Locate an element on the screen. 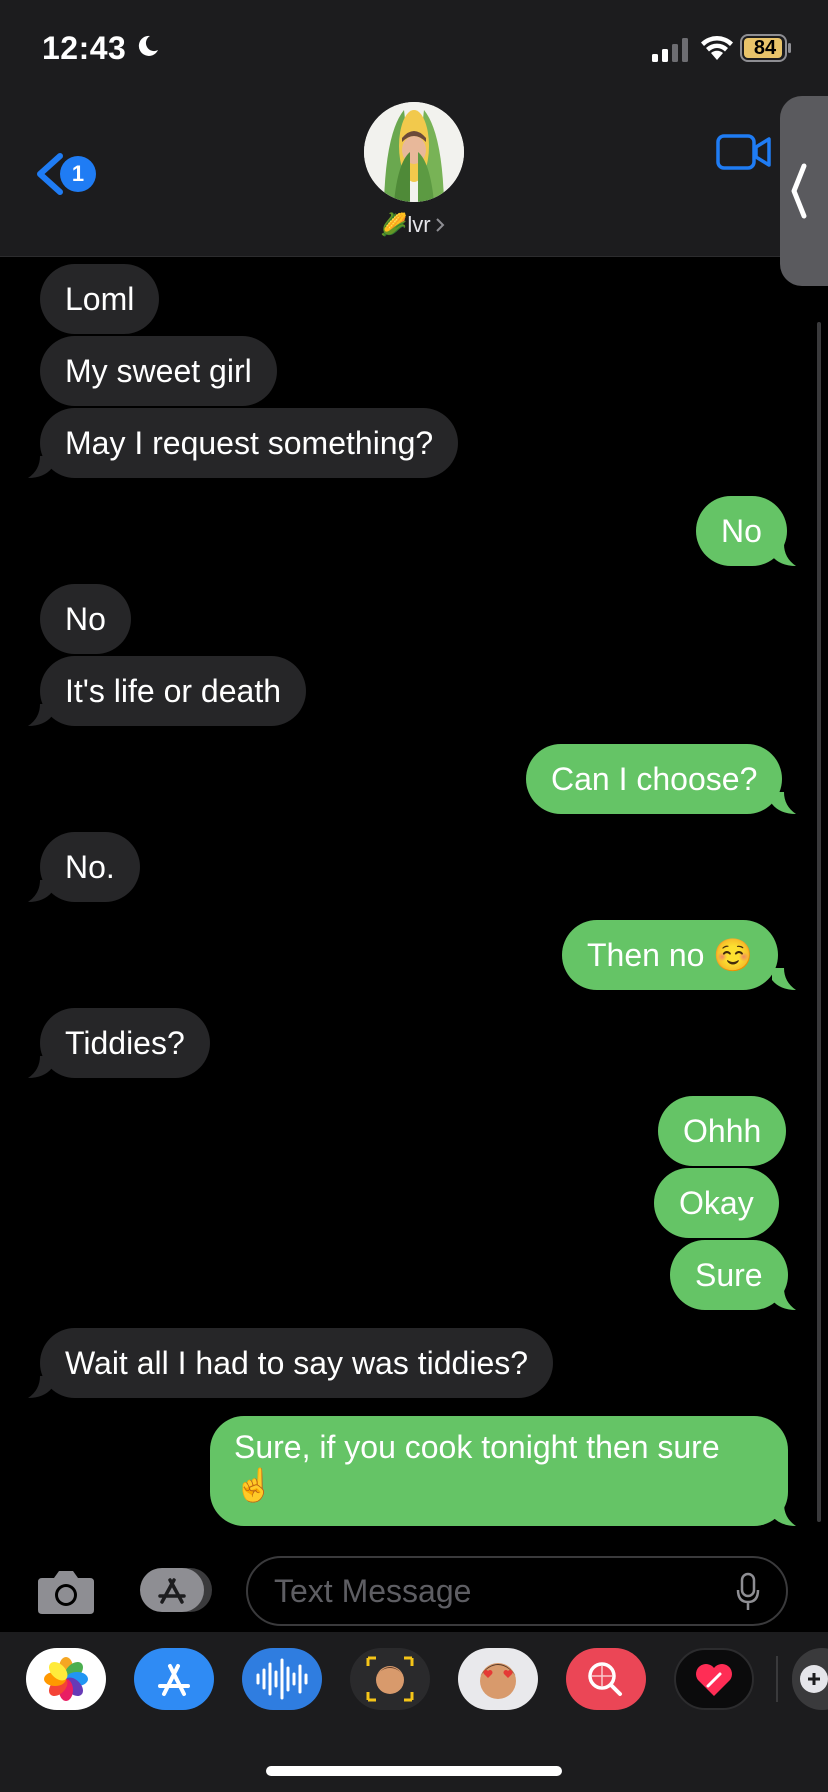 Image resolution: width=828 pixels, height=1792 pixels. app-store-app-button is located at coordinates (174, 1679).